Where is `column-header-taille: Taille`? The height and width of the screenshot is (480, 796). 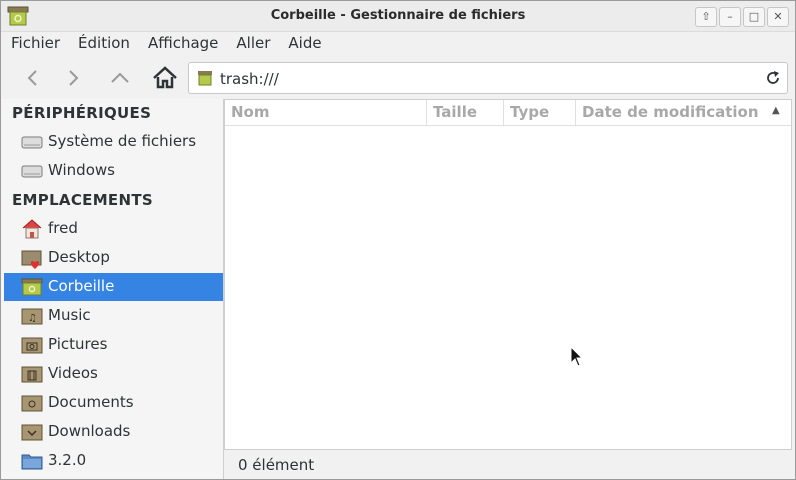 column-header-taille: Taille is located at coordinates (465, 113).